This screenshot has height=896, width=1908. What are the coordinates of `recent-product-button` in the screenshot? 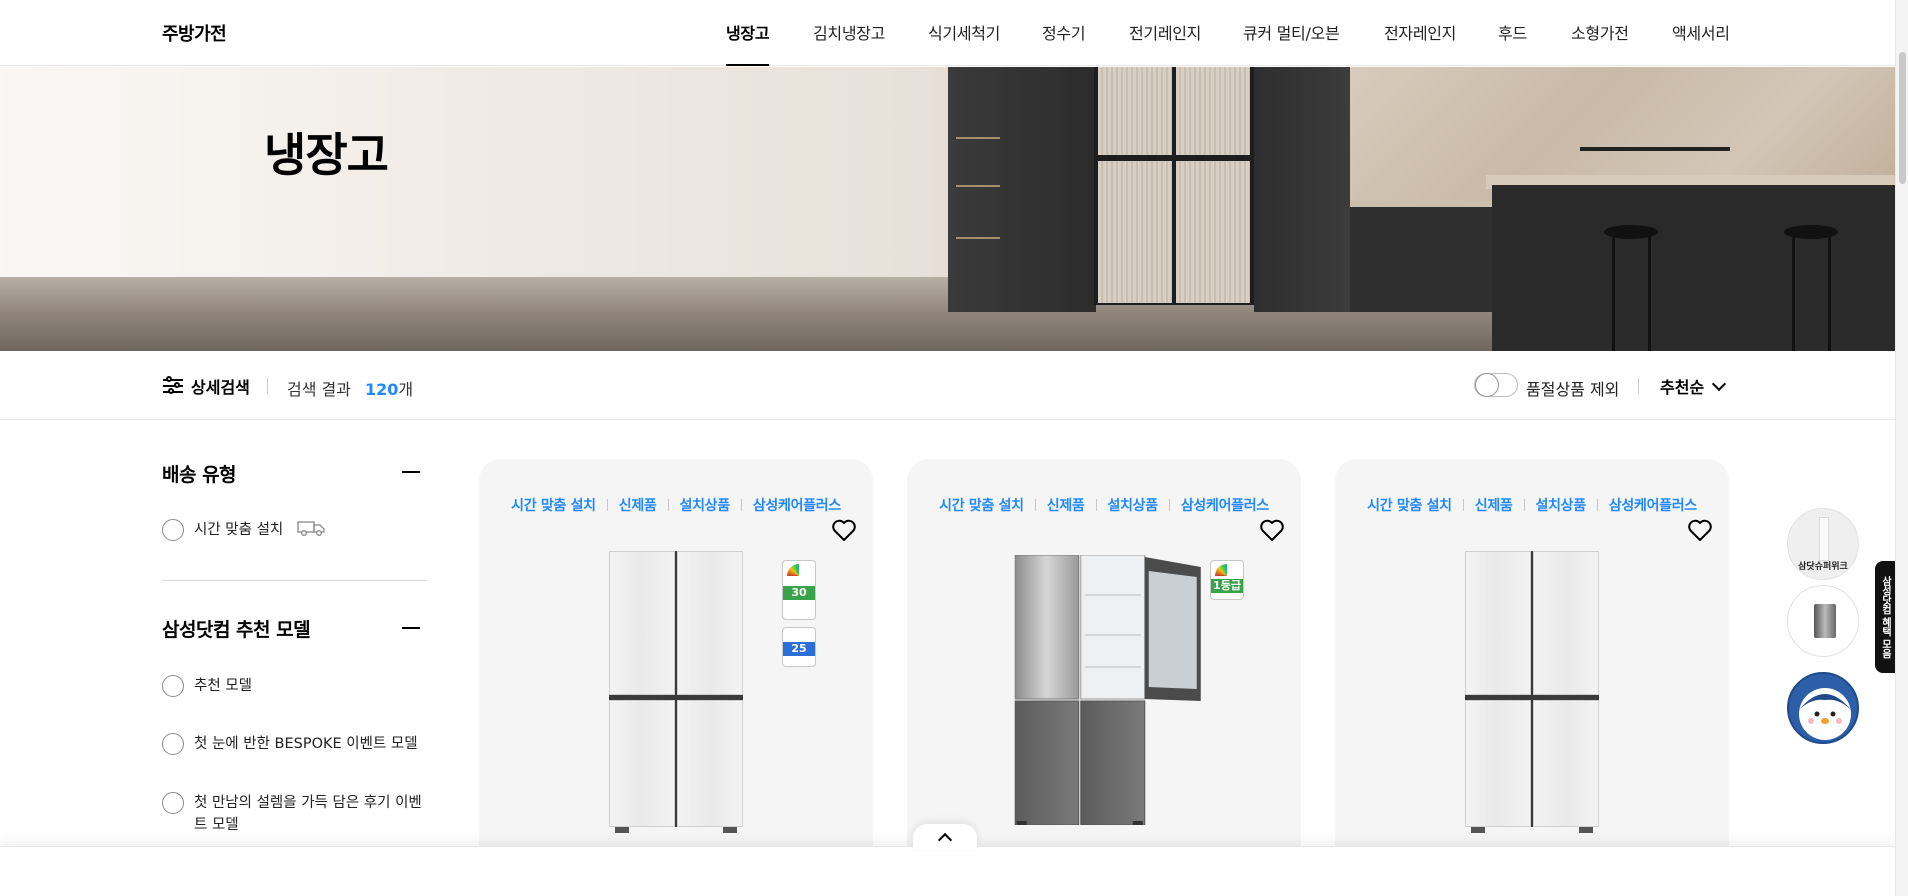 It's located at (1823, 621).